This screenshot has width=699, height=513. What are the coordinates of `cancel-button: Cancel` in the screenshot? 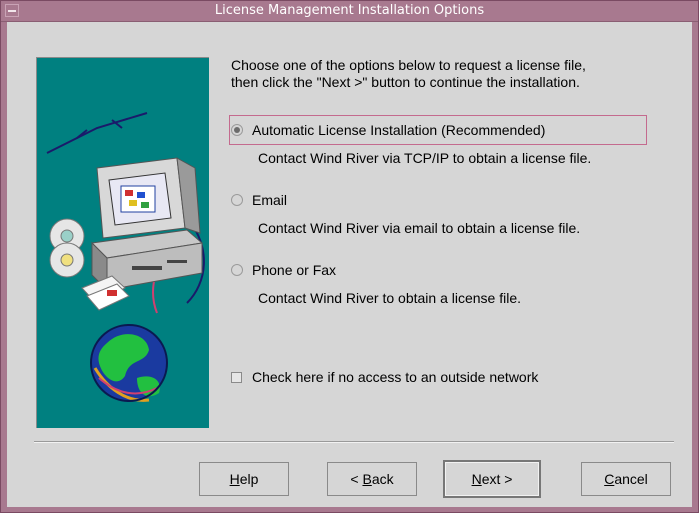 It's located at (626, 479).